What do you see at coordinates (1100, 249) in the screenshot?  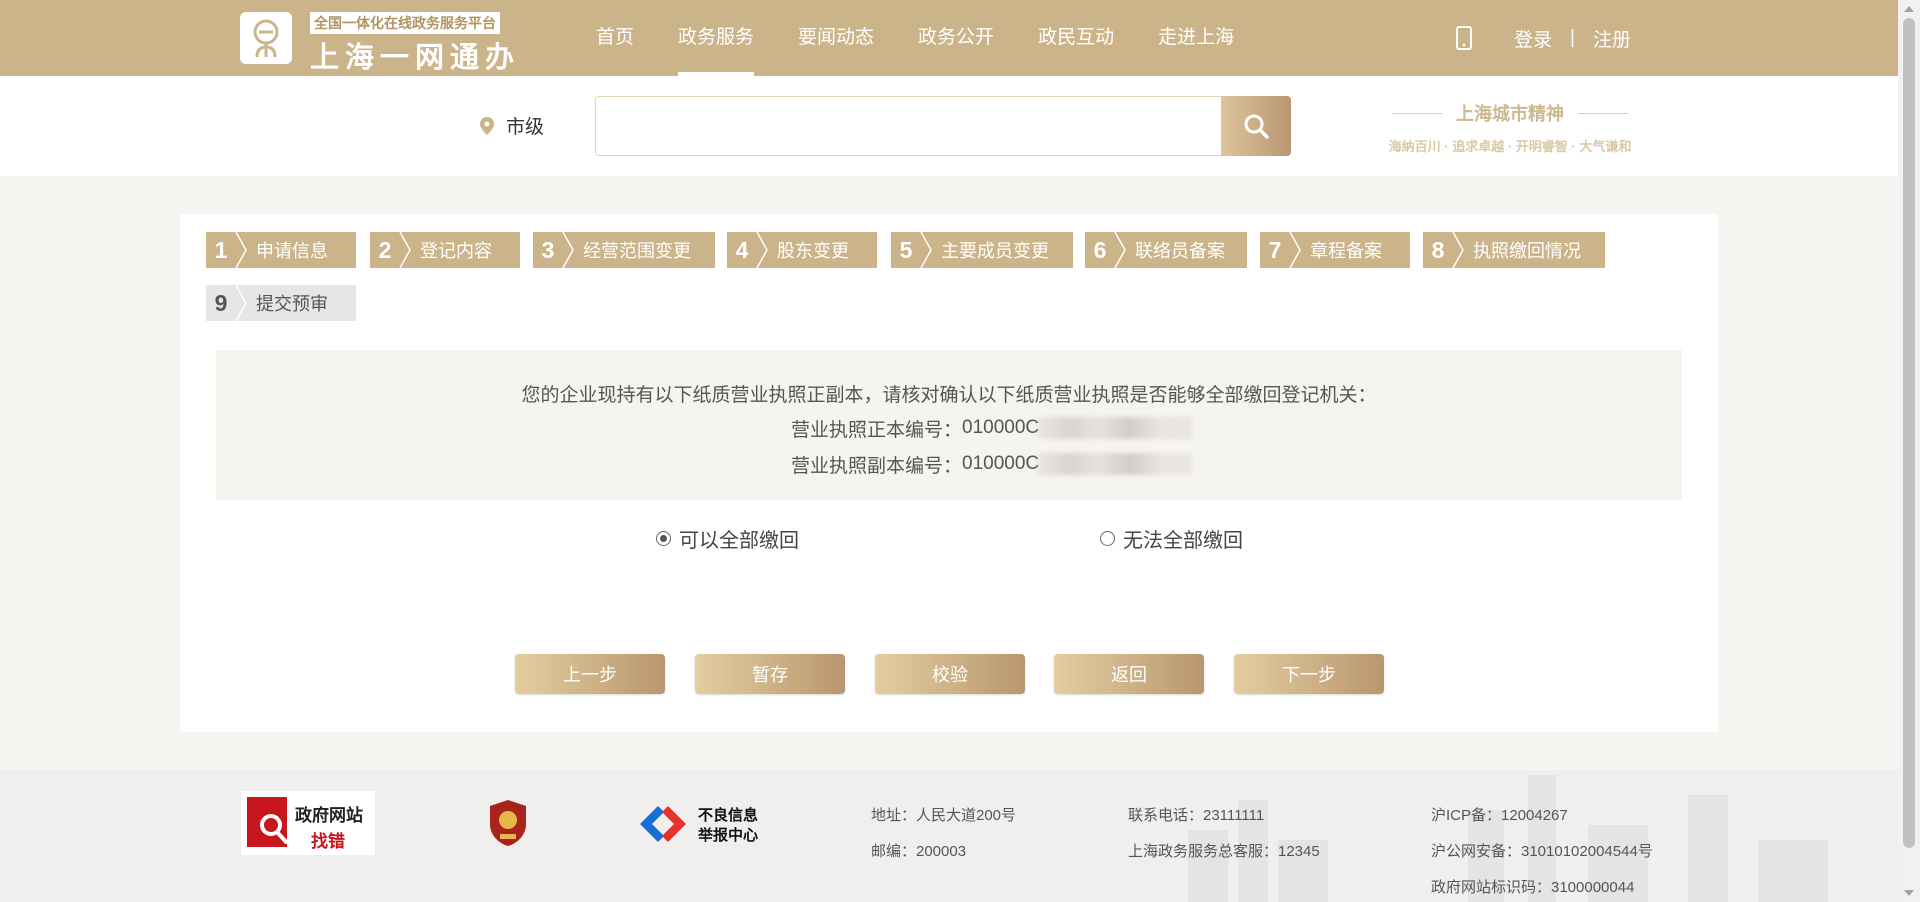 I see `step-number: 6` at bounding box center [1100, 249].